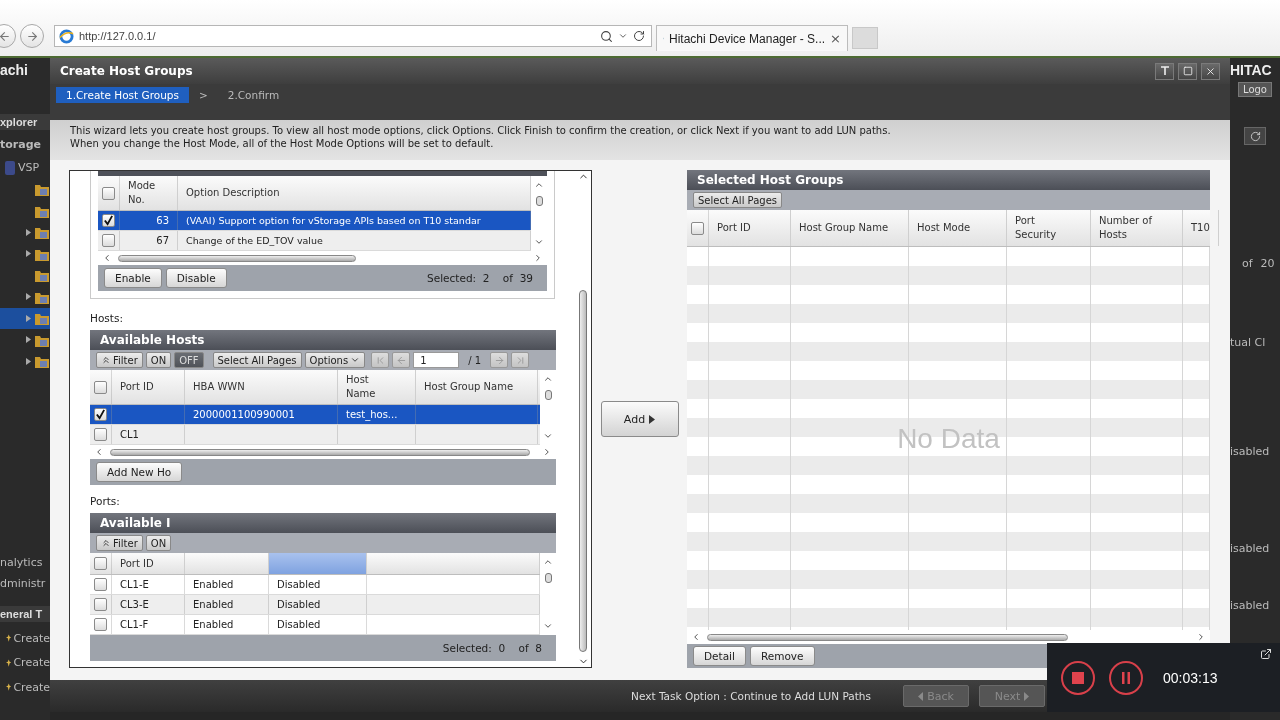 This screenshot has width=1280, height=720. What do you see at coordinates (314, 241) in the screenshot?
I see `table-row: 67 Change of the ED_TOV value` at bounding box center [314, 241].